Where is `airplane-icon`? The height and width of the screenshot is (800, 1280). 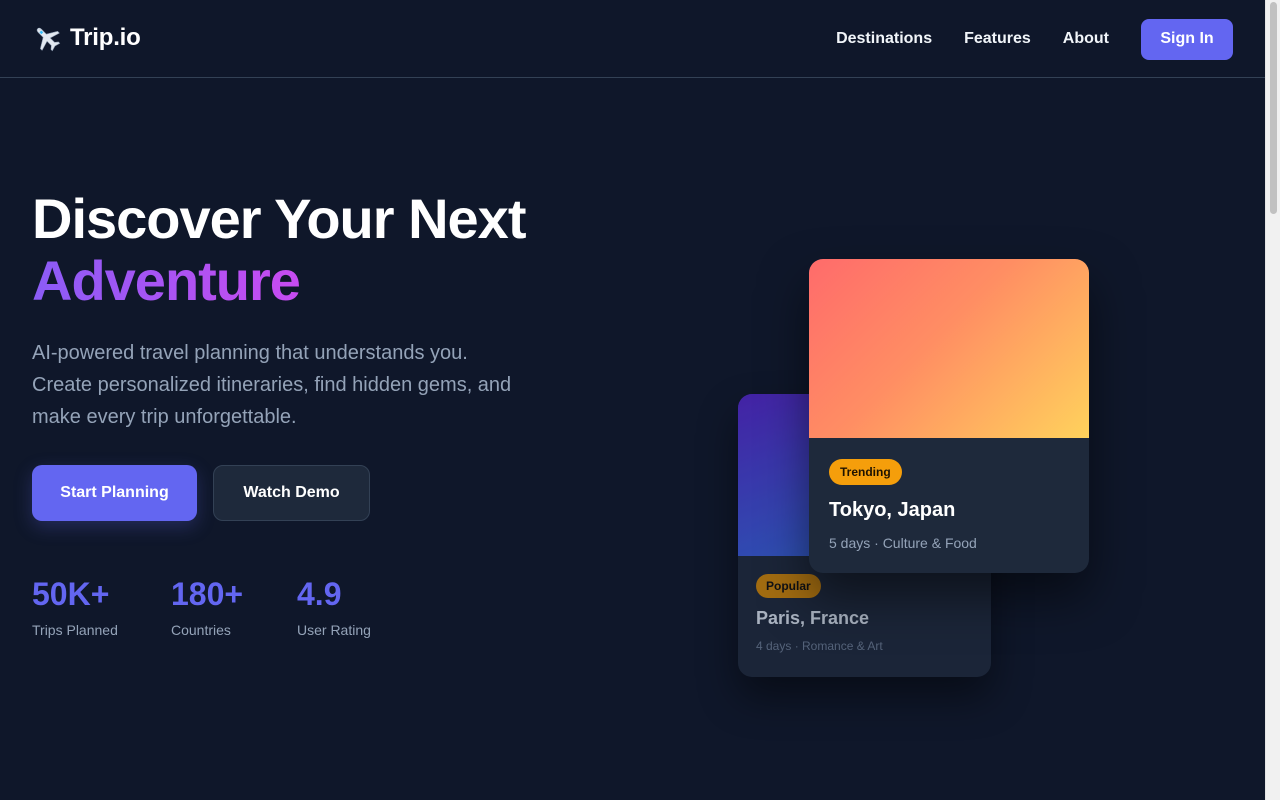
airplane-icon is located at coordinates (48, 39).